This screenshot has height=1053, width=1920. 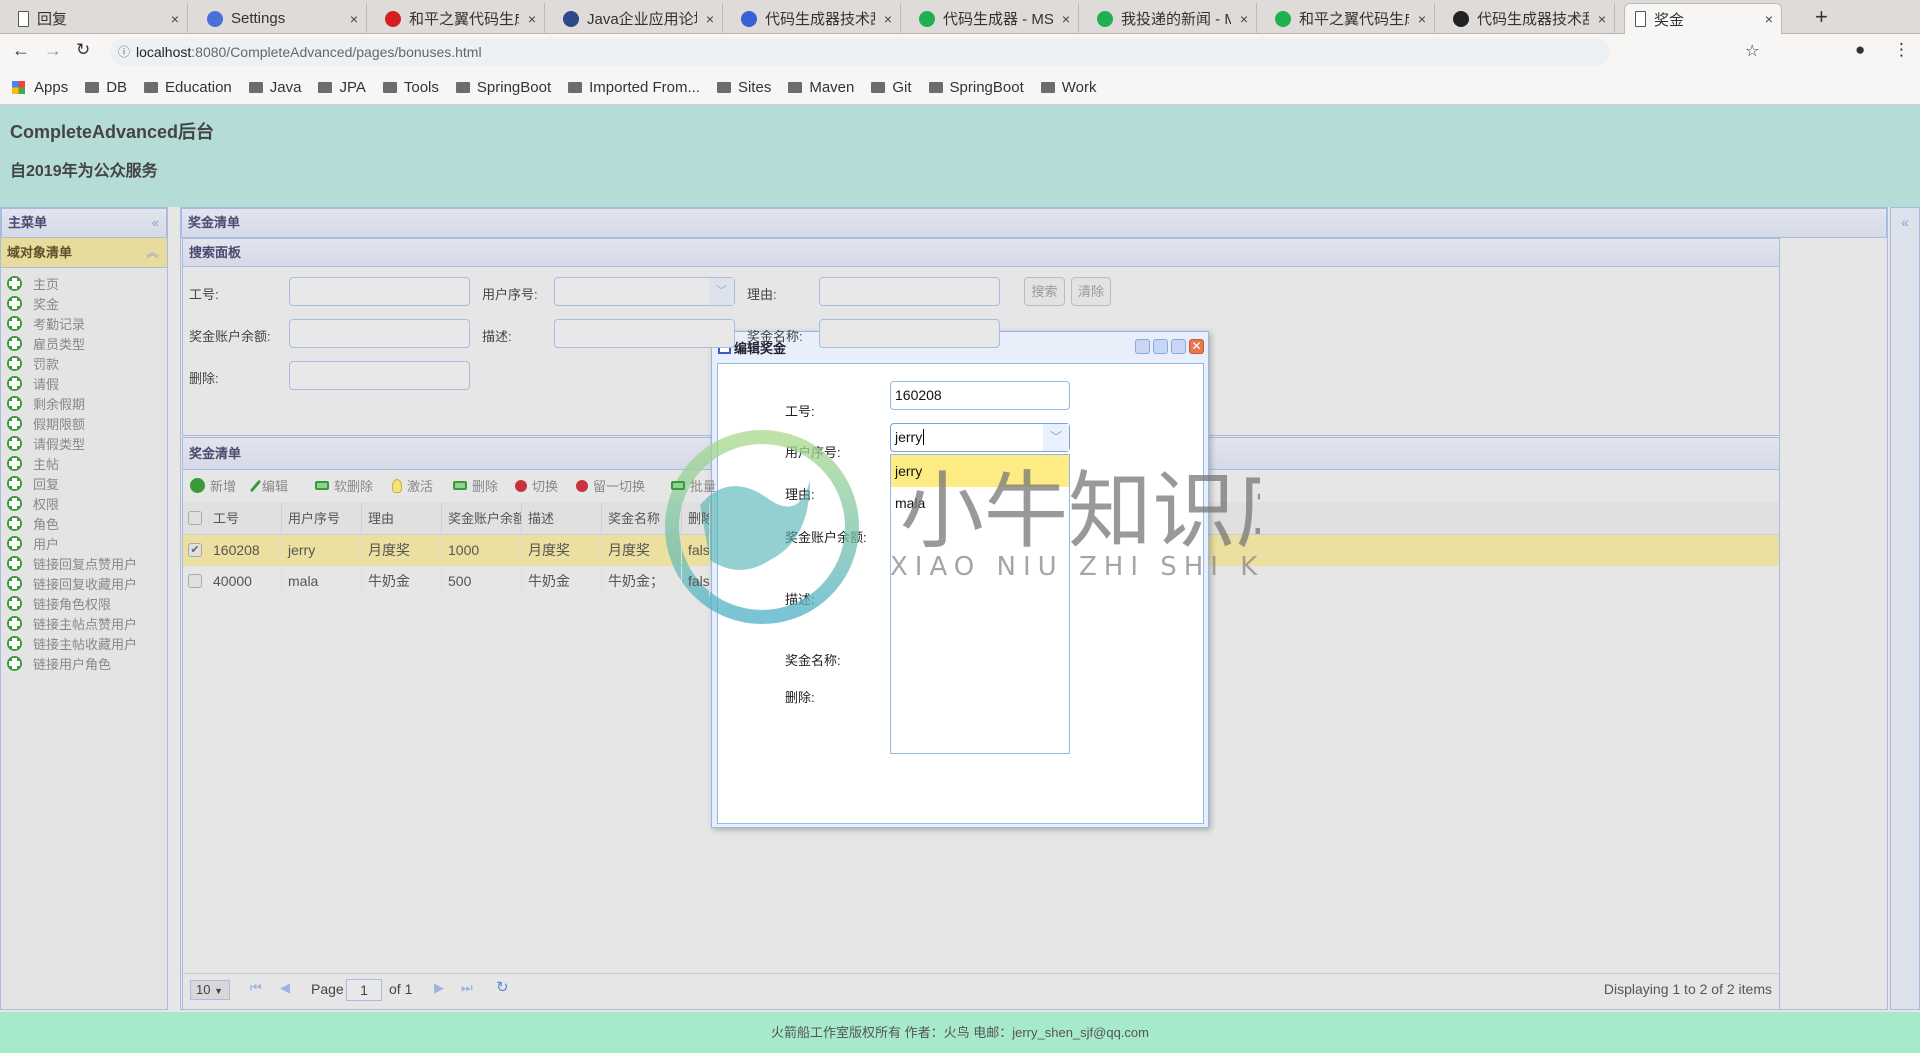 What do you see at coordinates (213, 485) in the screenshot?
I see `add-button: 新增` at bounding box center [213, 485].